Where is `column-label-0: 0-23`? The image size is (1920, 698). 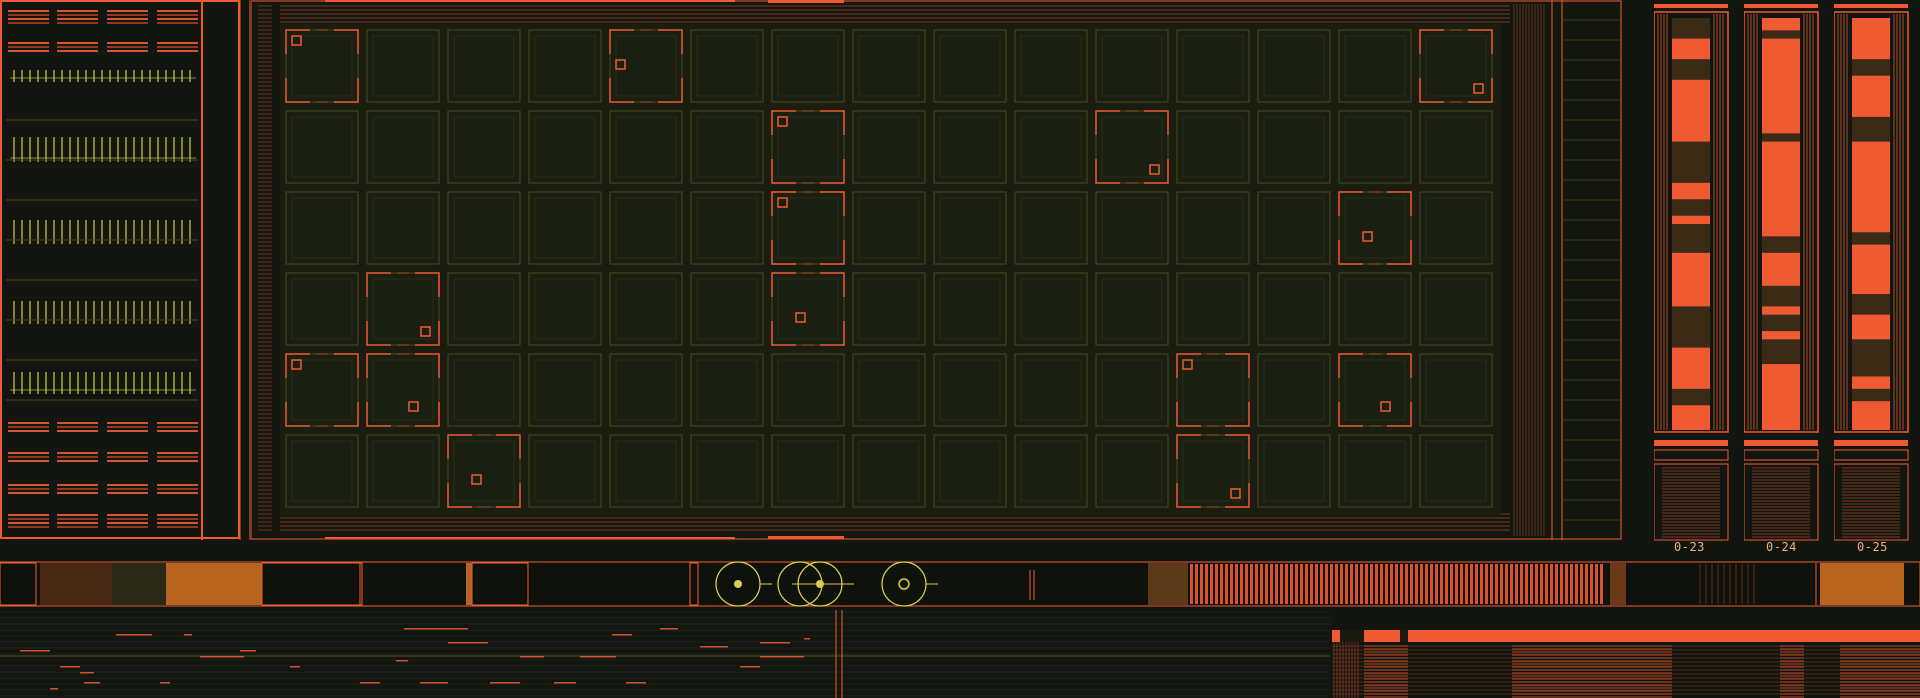 column-label-0: 0-23 is located at coordinates (1689, 547).